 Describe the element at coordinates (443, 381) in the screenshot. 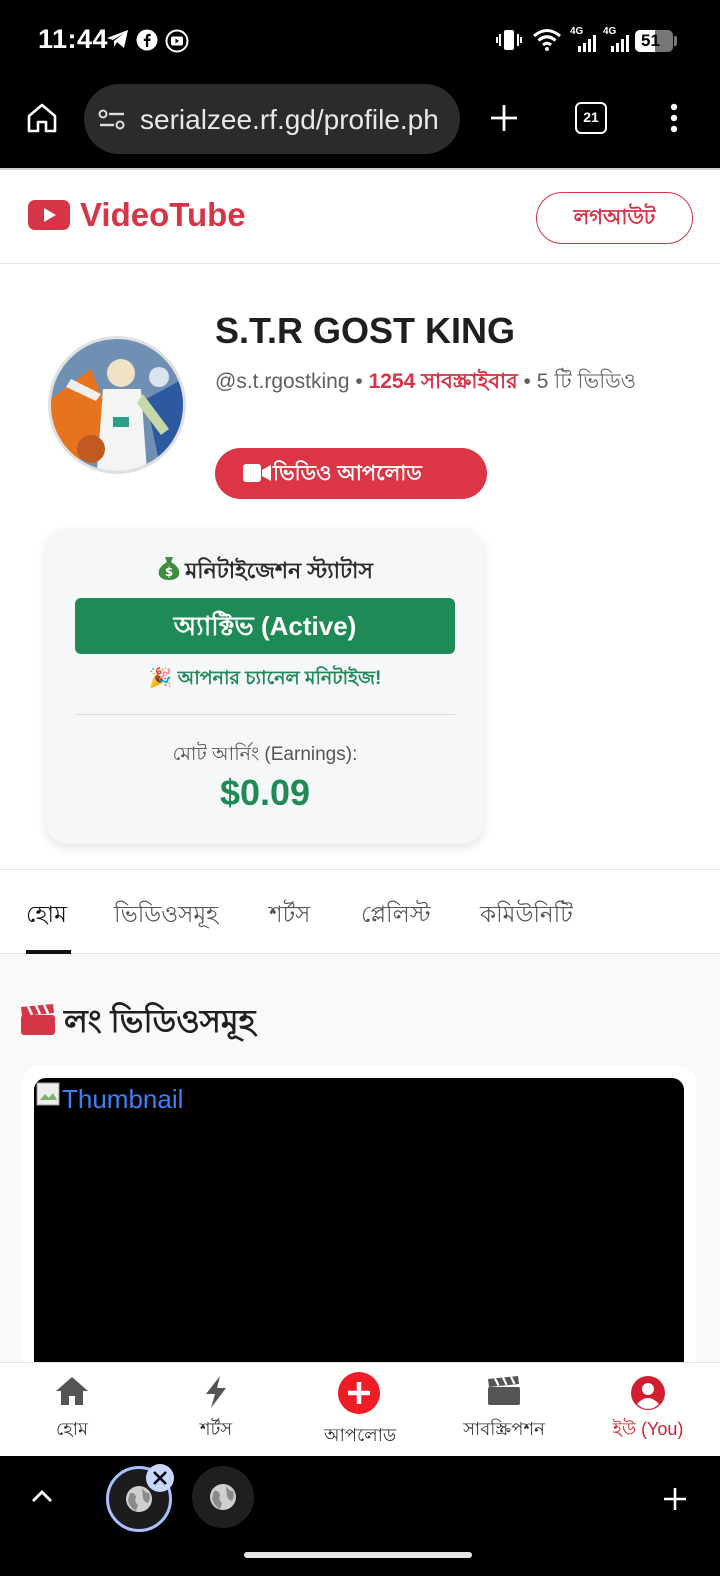

I see `subscriber-count: 1254 সাবস্ক্রাইবার` at that location.